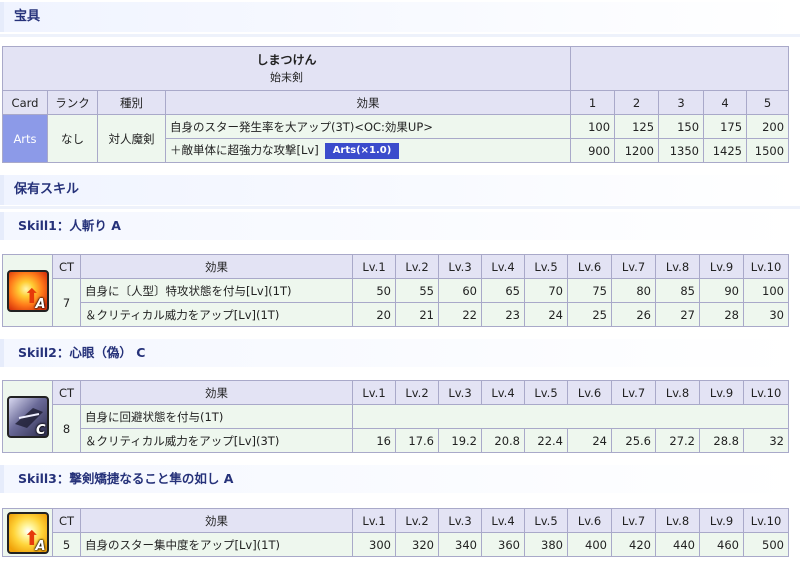 The height and width of the screenshot is (563, 800). Describe the element at coordinates (768, 150) in the screenshot. I see `np-effect-2-lv5: 1500` at that location.